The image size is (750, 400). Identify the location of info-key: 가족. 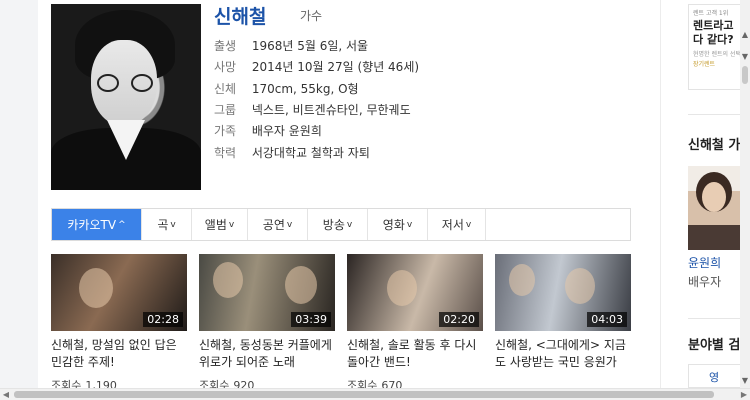
(225, 131).